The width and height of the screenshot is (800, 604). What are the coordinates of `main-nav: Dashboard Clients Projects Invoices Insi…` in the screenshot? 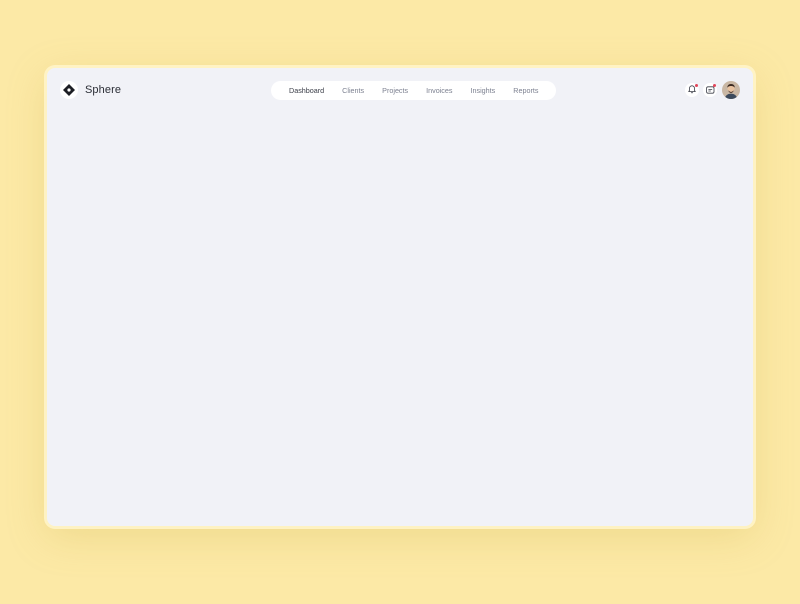 It's located at (414, 90).